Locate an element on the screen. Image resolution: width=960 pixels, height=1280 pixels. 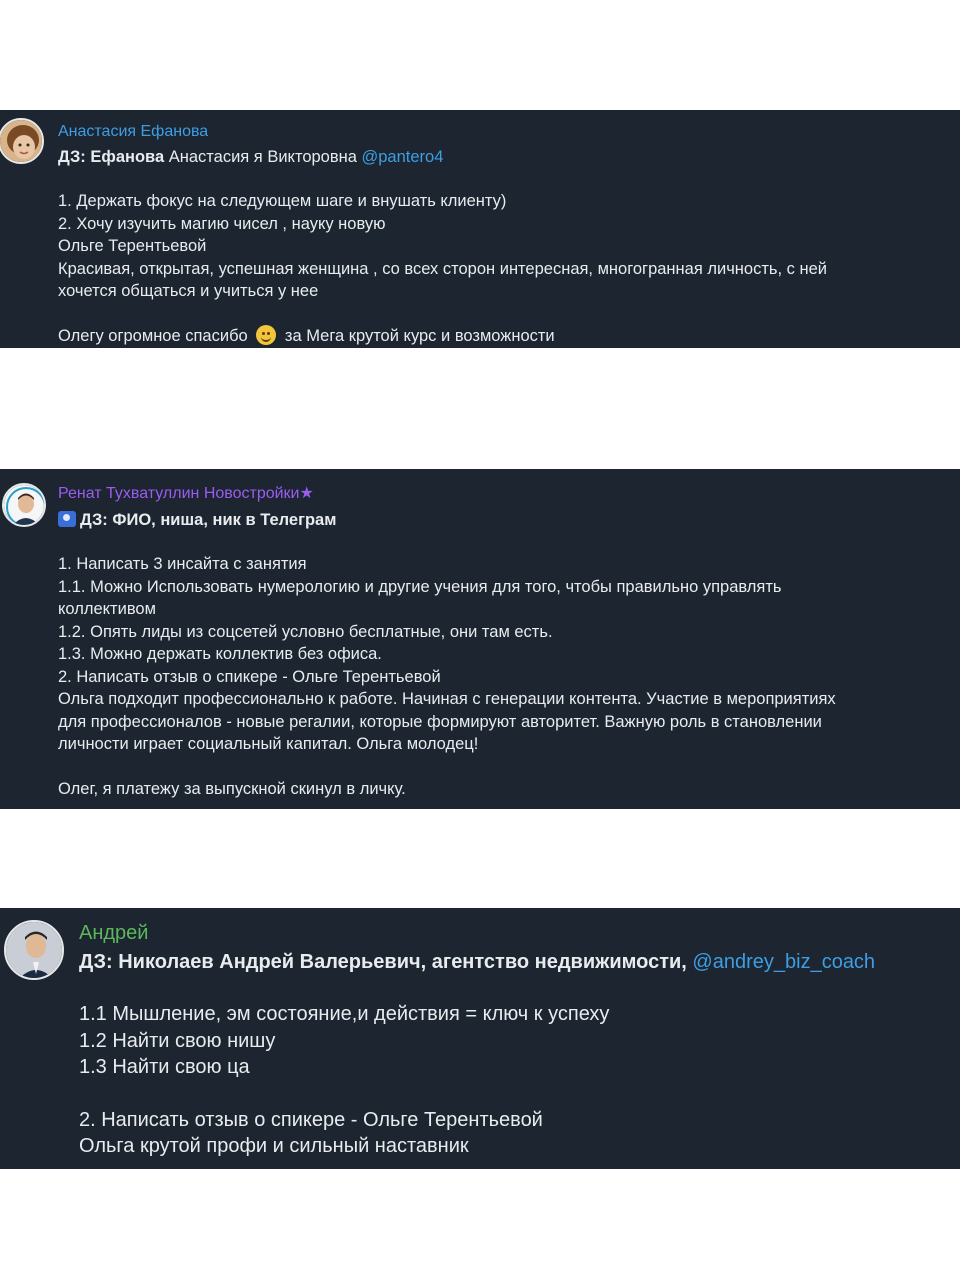
title-rest: Анастасия я Викторовна is located at coordinates (263, 156).